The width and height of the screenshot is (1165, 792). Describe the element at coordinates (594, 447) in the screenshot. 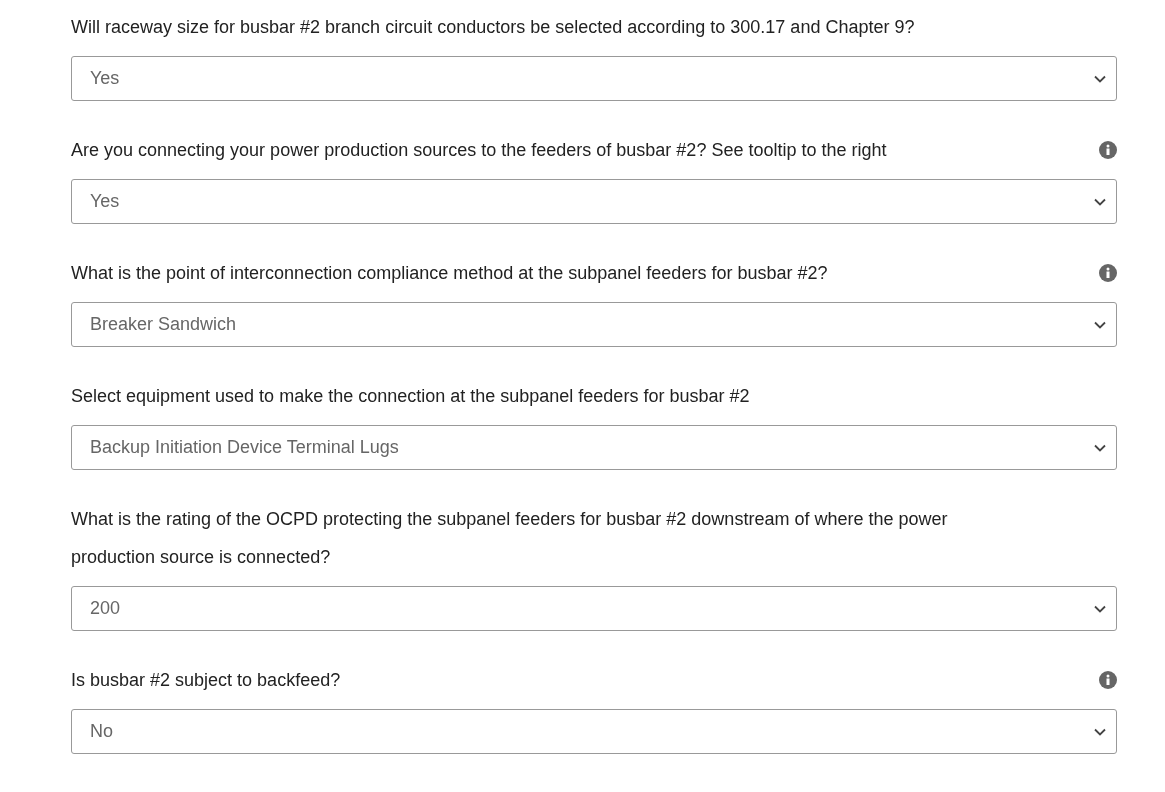

I see `dropdown: Backup Initiation Device Terminal Lugs` at that location.